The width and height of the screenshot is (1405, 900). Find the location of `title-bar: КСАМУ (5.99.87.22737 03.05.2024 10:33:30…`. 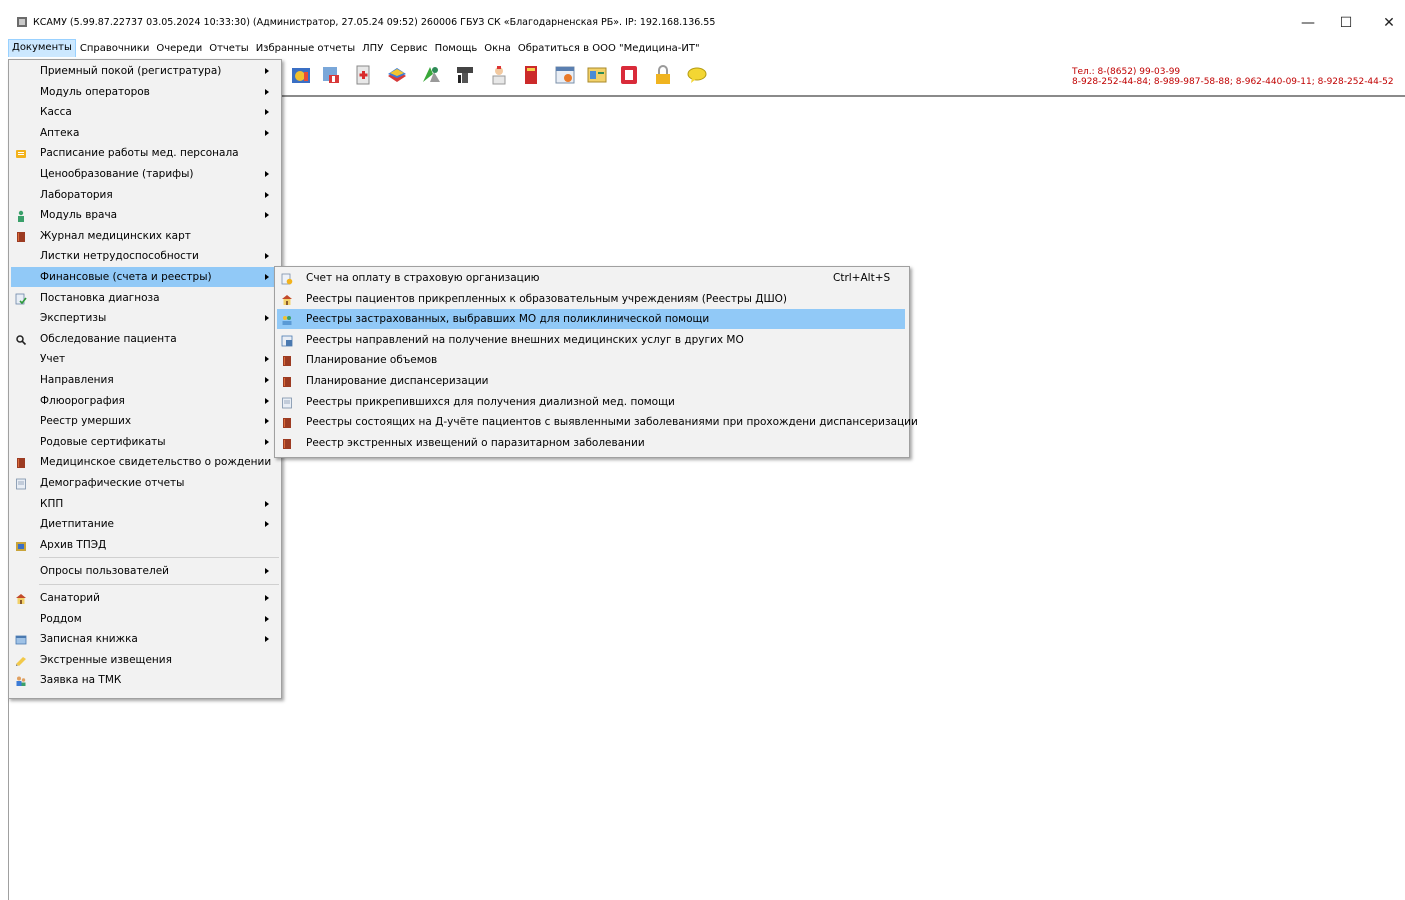

title-bar: КСАМУ (5.99.87.22737 03.05.2024 10:33:30… is located at coordinates (702, 19).